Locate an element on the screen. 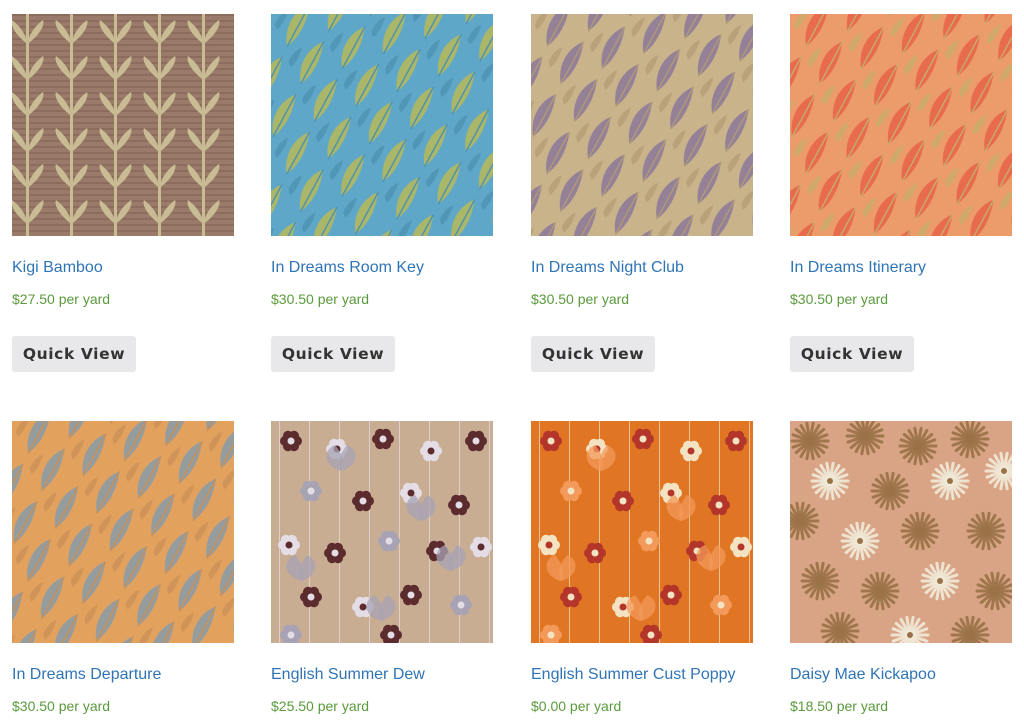  product-title-link: In Dreams Itinerary is located at coordinates (858, 268).